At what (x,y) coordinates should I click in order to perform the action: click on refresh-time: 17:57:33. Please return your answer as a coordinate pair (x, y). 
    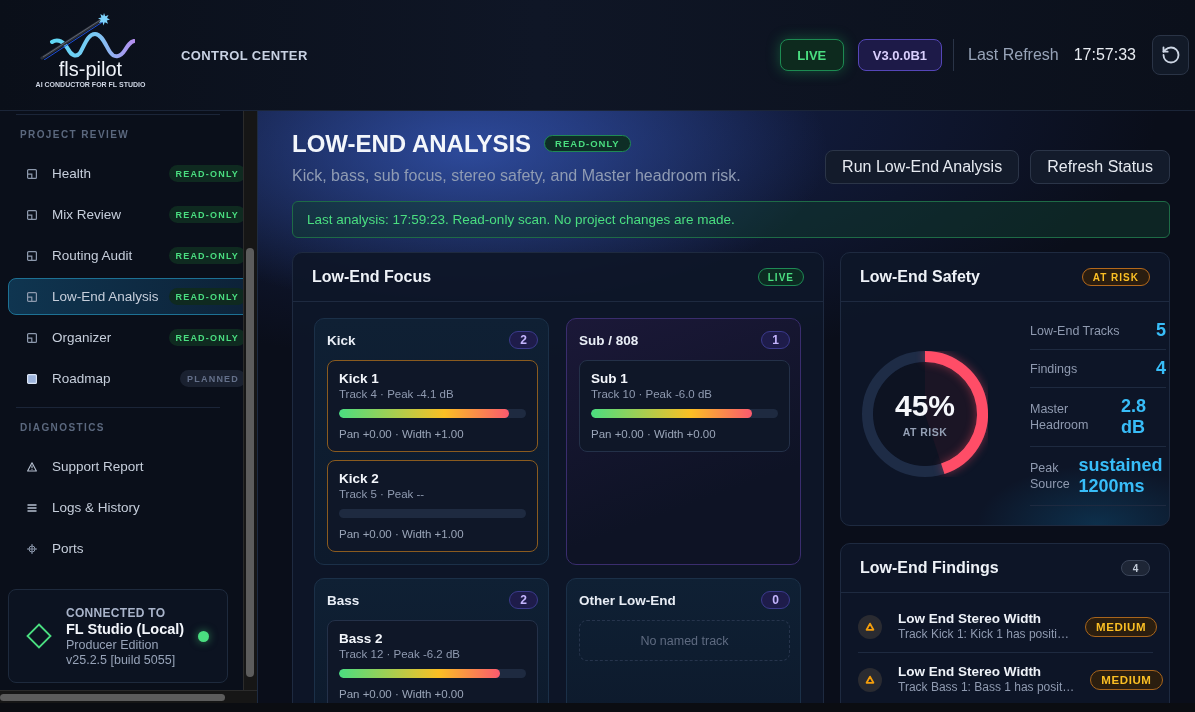
    Looking at the image, I should click on (1104, 55).